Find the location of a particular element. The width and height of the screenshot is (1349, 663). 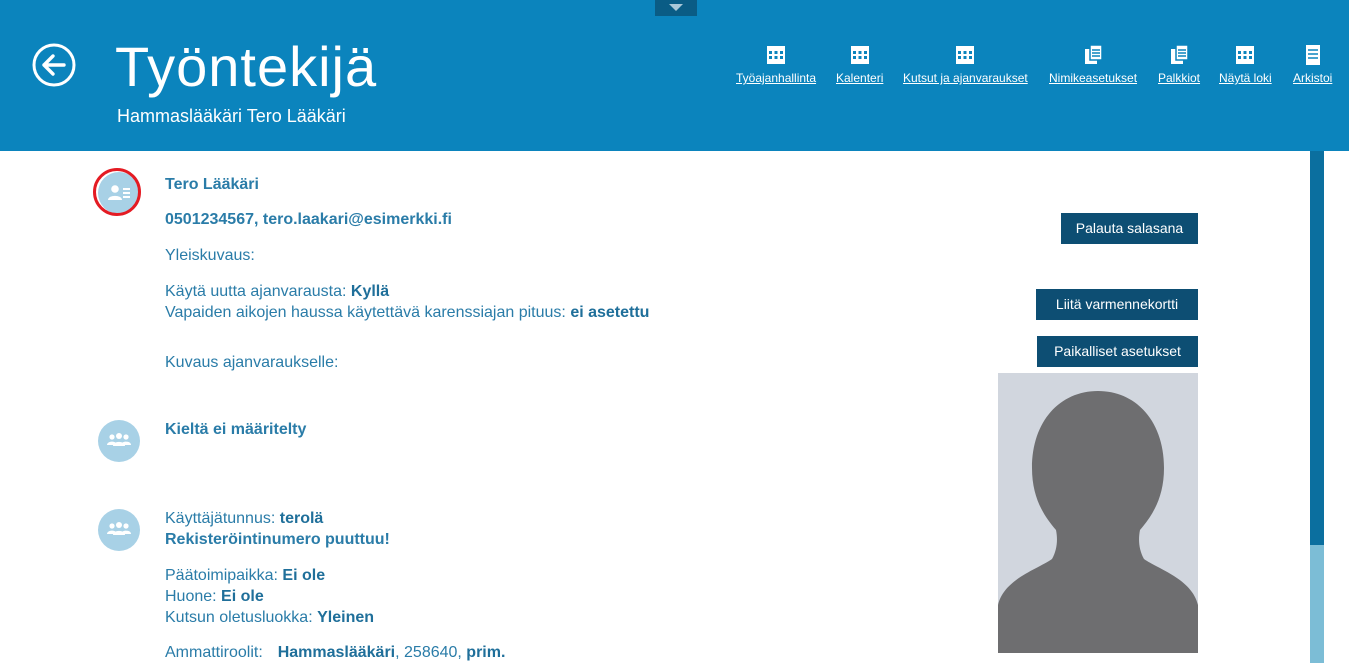

back-button is located at coordinates (54, 65).